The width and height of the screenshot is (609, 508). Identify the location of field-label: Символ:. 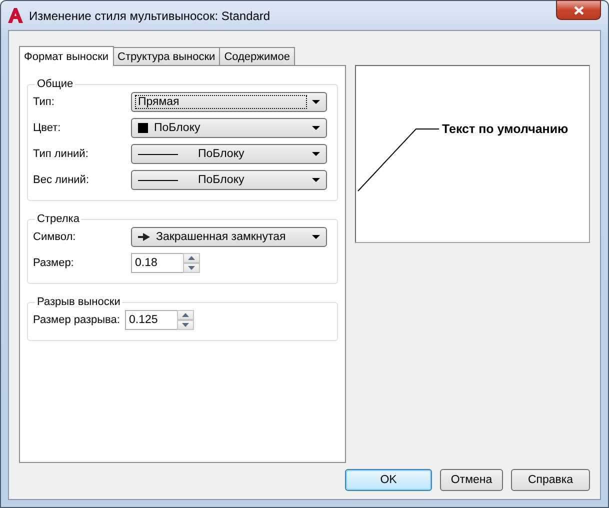
(55, 237).